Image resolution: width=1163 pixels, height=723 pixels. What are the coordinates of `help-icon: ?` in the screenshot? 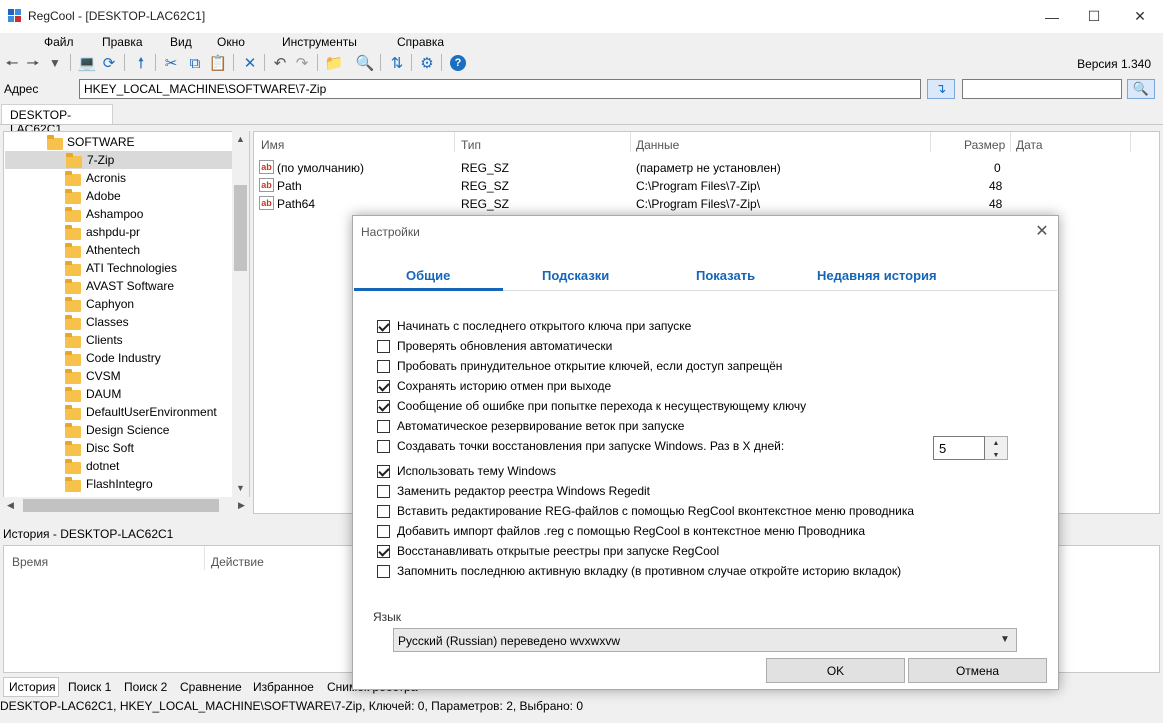 It's located at (458, 63).